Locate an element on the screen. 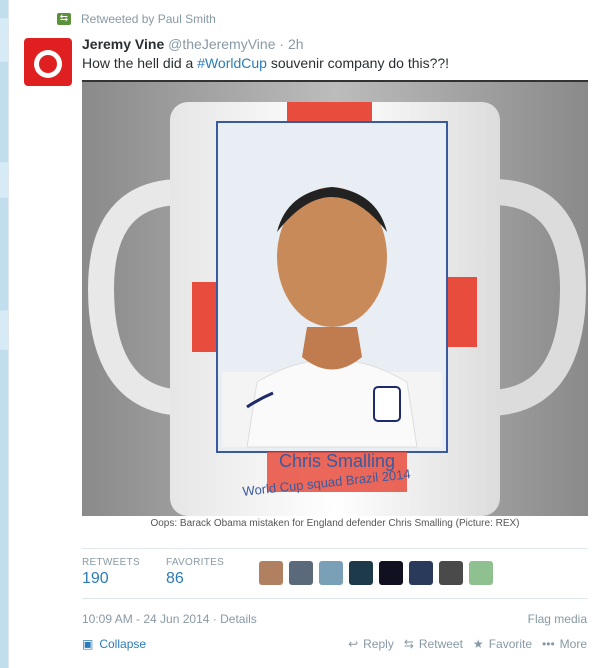 The image size is (607, 668). flag-media-link: Flag media is located at coordinates (557, 619).